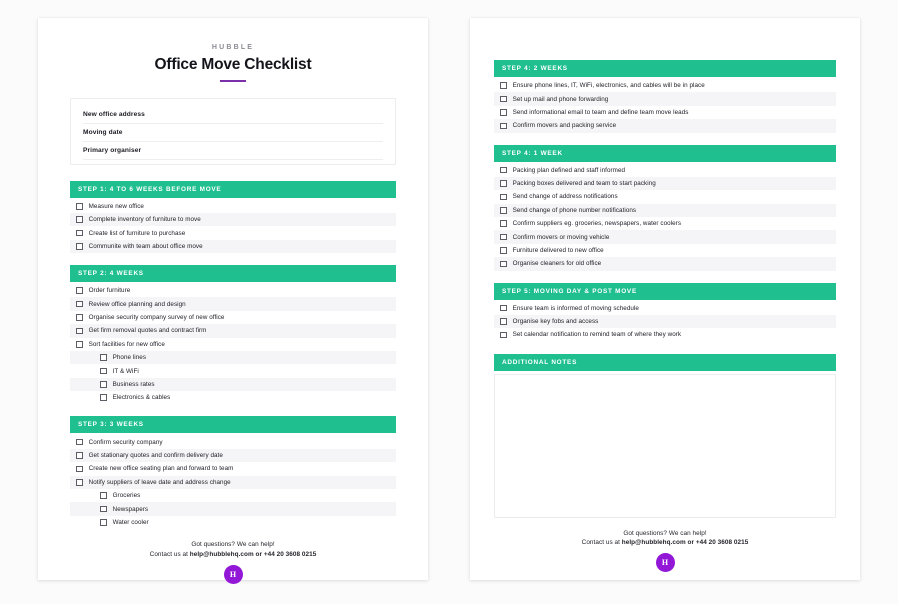 This screenshot has height=604, width=898. Describe the element at coordinates (665, 196) in the screenshot. I see `checklist-item: Send change of address notifications` at that location.